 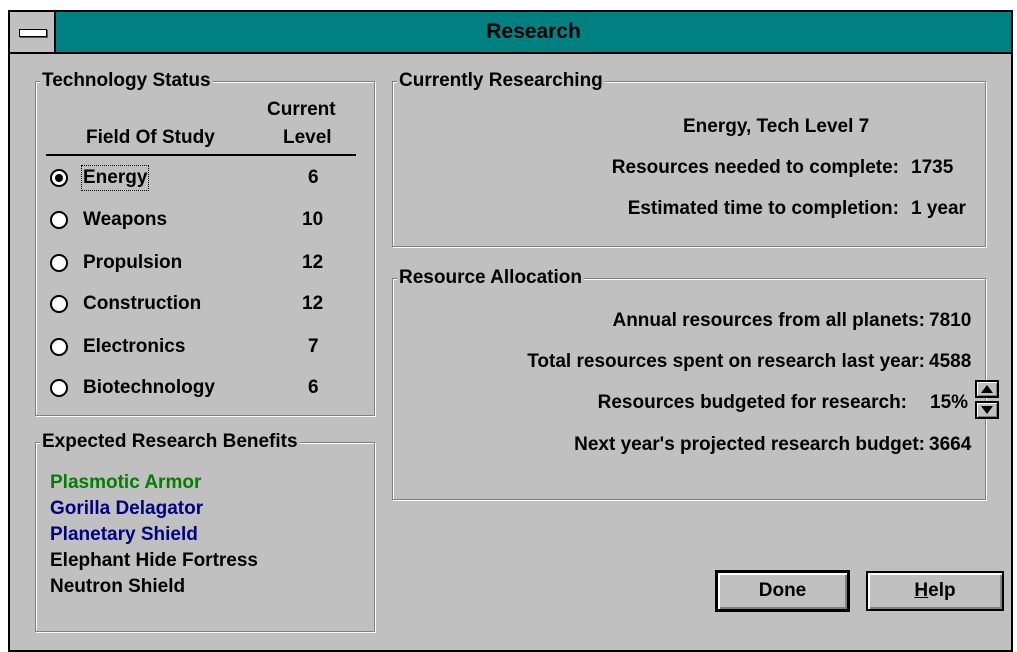 What do you see at coordinates (768, 320) in the screenshot?
I see `annual-resources-label: Annual resources from all planets:` at bounding box center [768, 320].